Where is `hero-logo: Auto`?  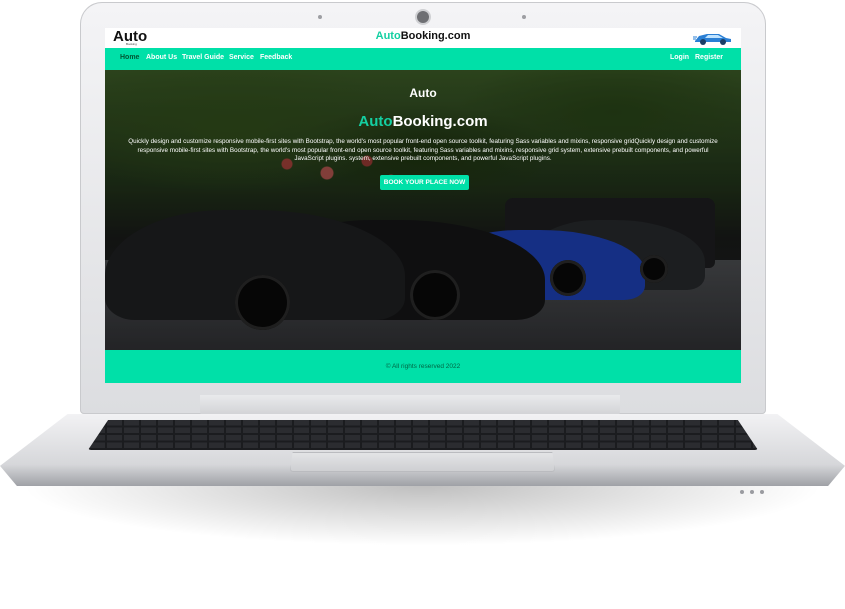 hero-logo: Auto is located at coordinates (423, 93).